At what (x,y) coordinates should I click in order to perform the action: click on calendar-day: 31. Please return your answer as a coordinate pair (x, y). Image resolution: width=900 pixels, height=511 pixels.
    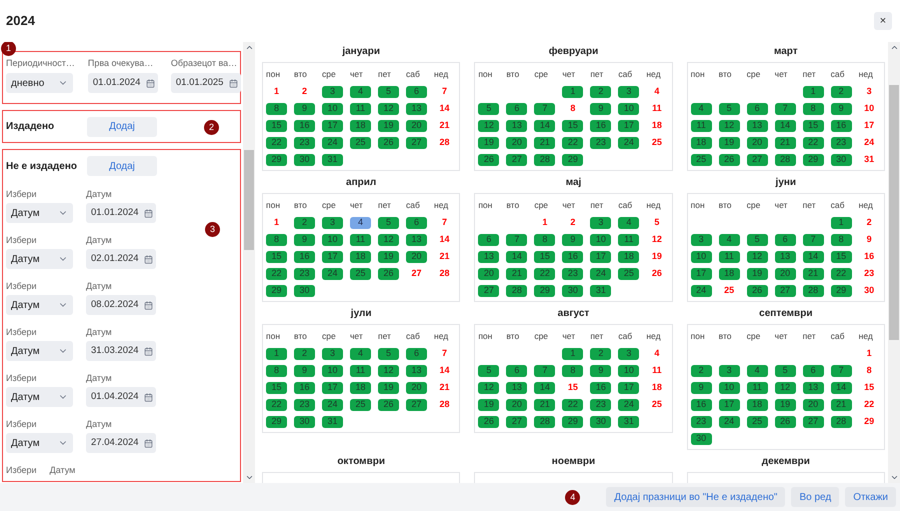
    Looking at the image, I should click on (629, 422).